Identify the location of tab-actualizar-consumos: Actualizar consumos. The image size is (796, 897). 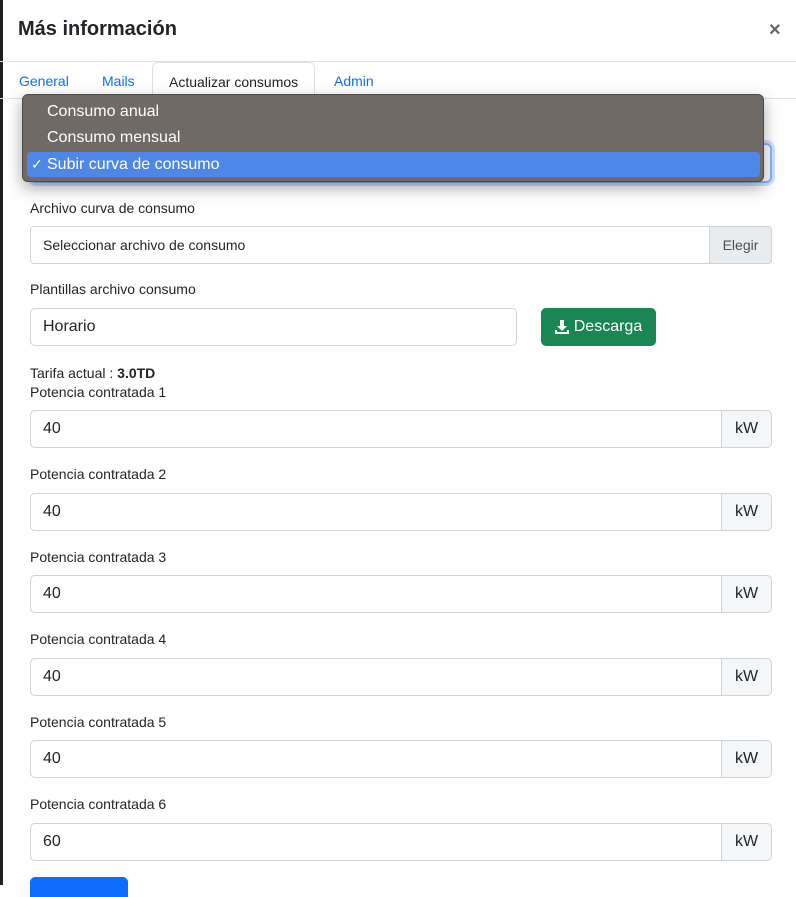
(234, 80).